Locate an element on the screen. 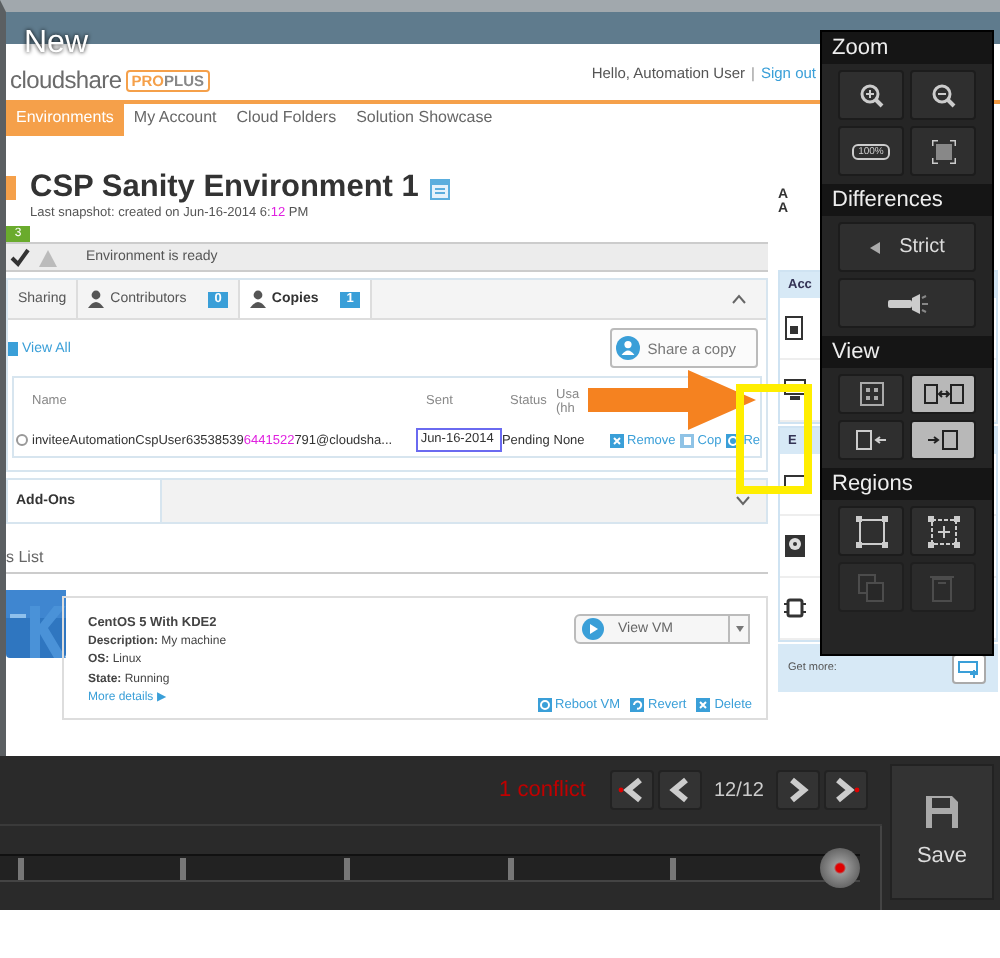  palette-section-title: Differences is located at coordinates (907, 200).